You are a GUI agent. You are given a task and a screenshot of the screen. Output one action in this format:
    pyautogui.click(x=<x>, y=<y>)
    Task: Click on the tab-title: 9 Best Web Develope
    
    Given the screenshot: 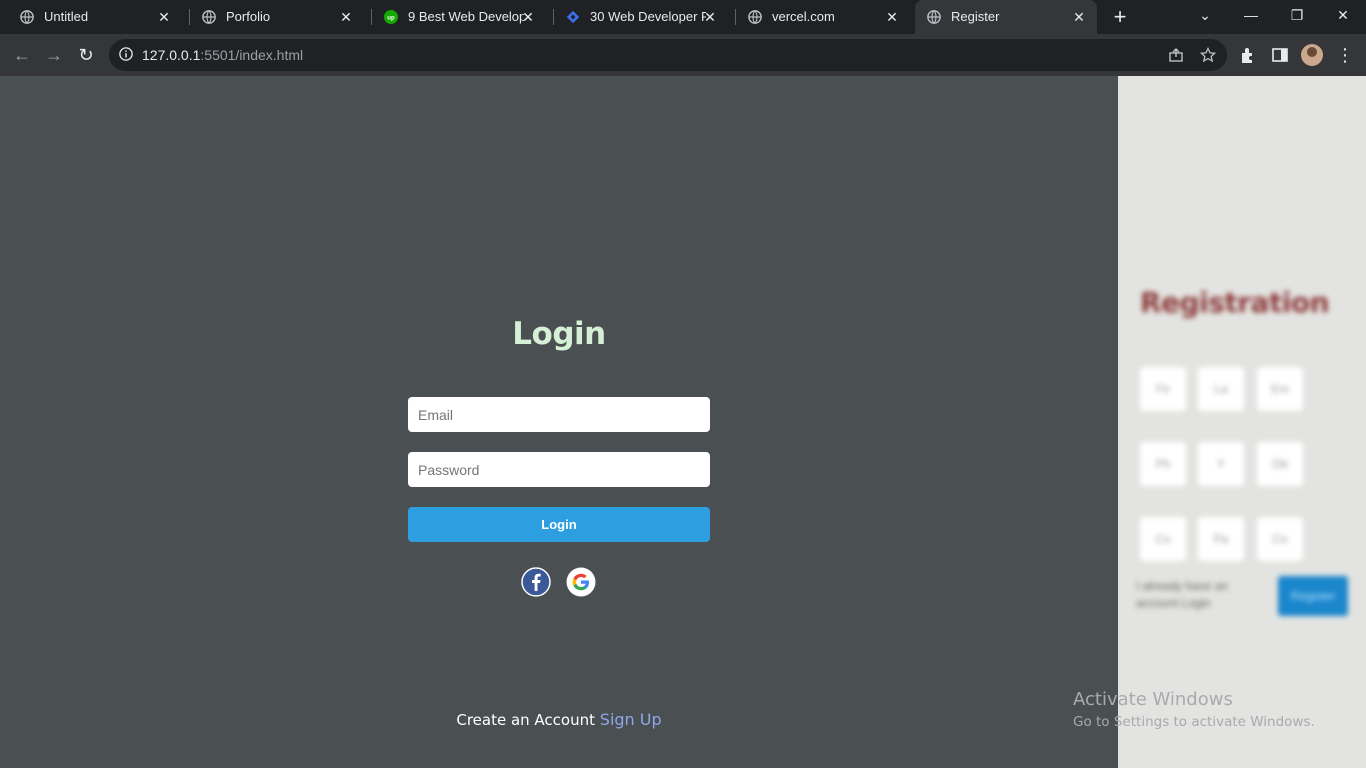 What is the action you would take?
    pyautogui.click(x=466, y=16)
    